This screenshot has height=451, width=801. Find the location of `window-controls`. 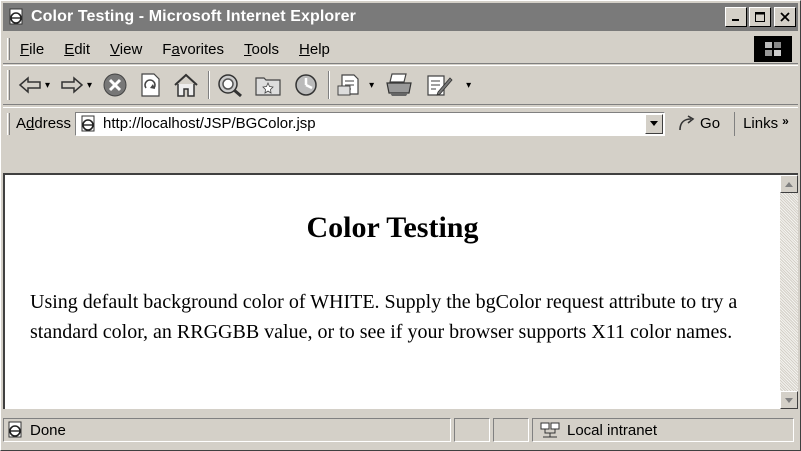

window-controls is located at coordinates (759, 17).